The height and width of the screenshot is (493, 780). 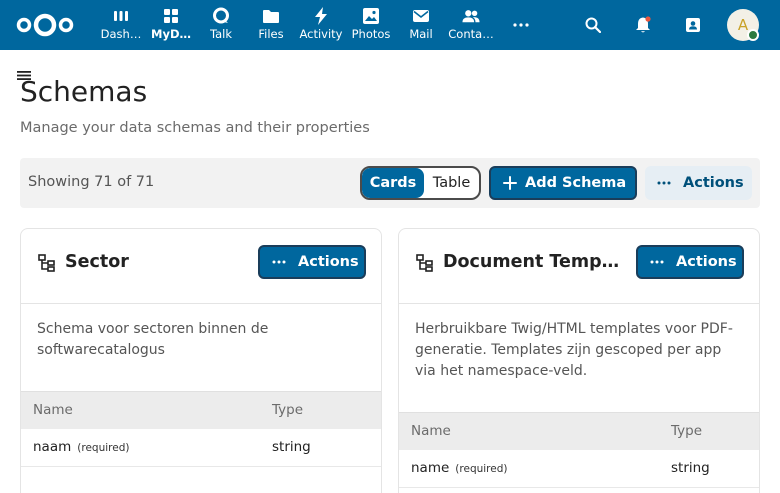 I want to click on app-mail: Mail, so click(x=421, y=25).